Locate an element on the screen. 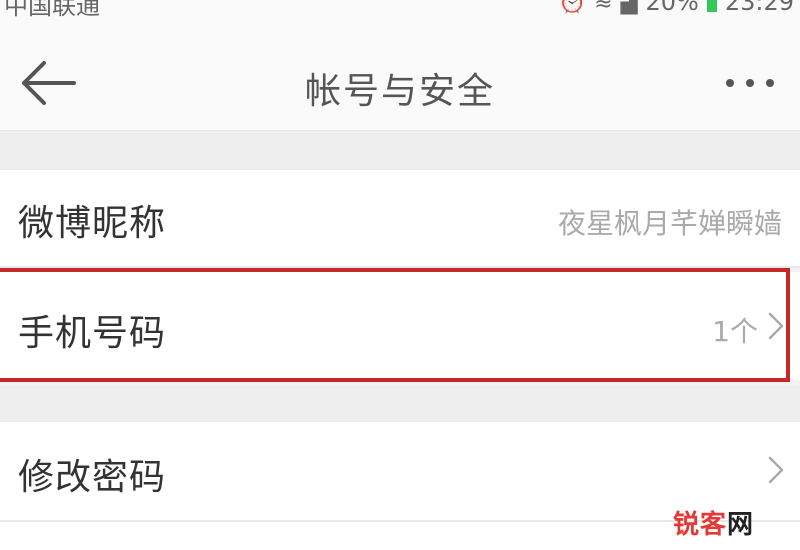  page-title: 帐号与安全 is located at coordinates (399, 91).